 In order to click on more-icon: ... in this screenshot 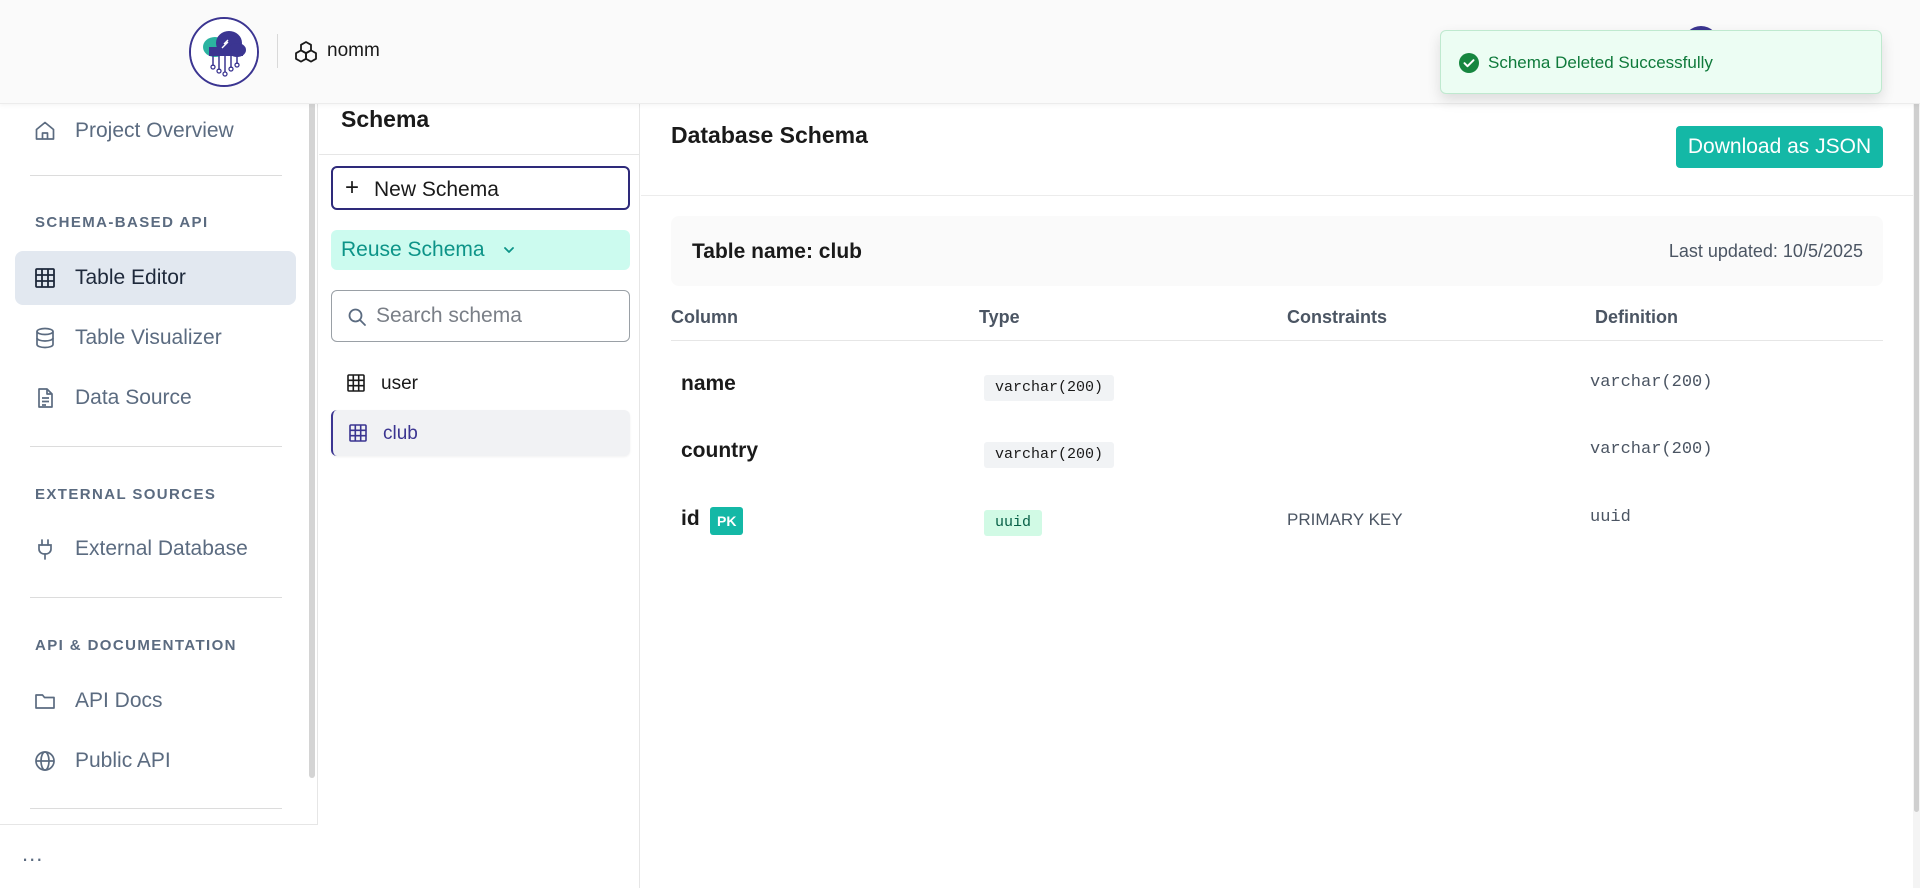, I will do `click(32, 854)`.